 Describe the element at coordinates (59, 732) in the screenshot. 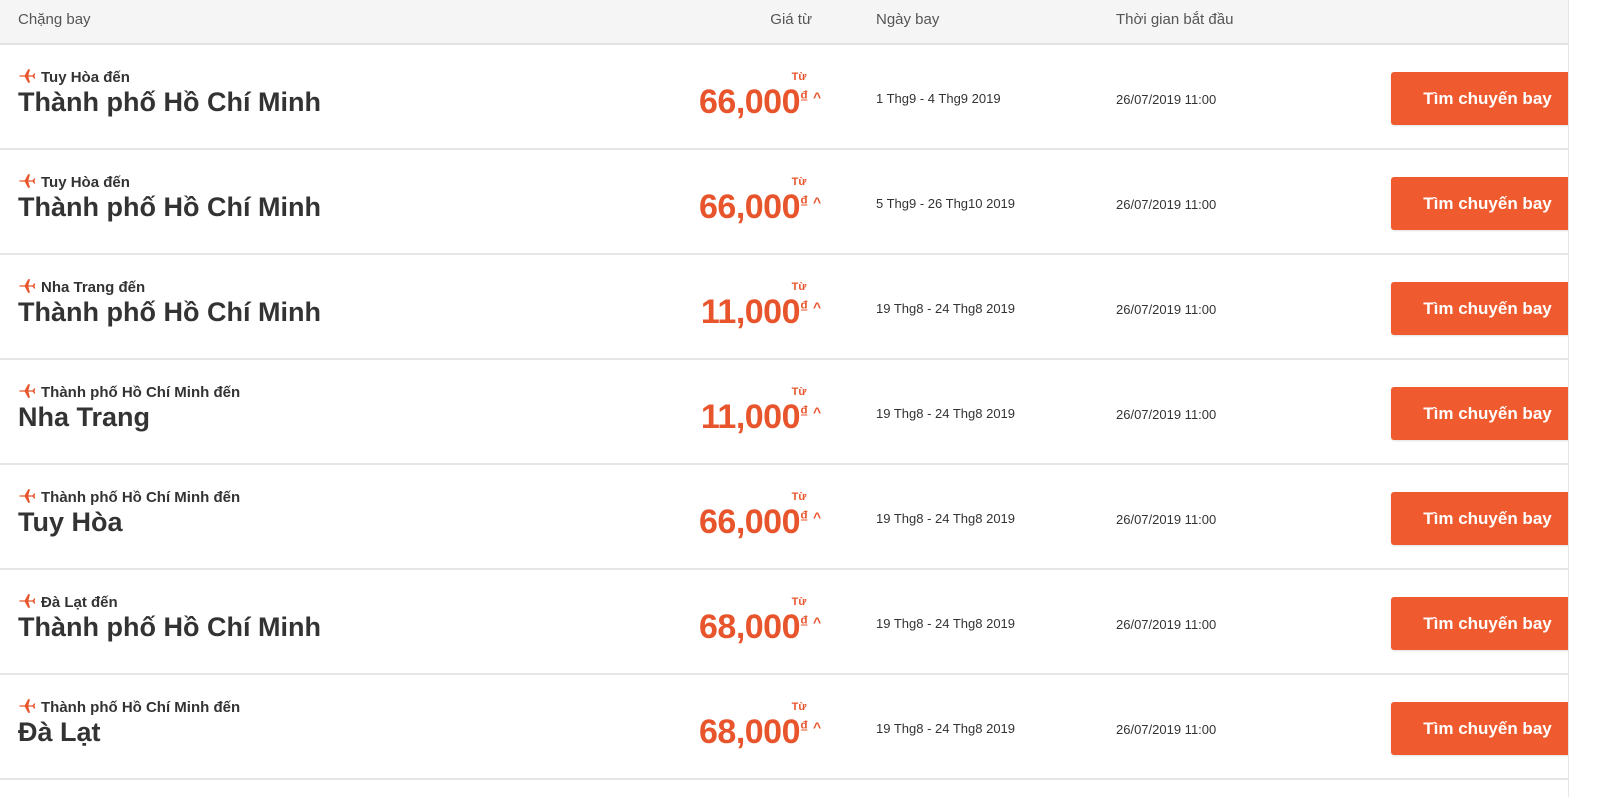

I see `destination-label: Đà Lạt` at that location.